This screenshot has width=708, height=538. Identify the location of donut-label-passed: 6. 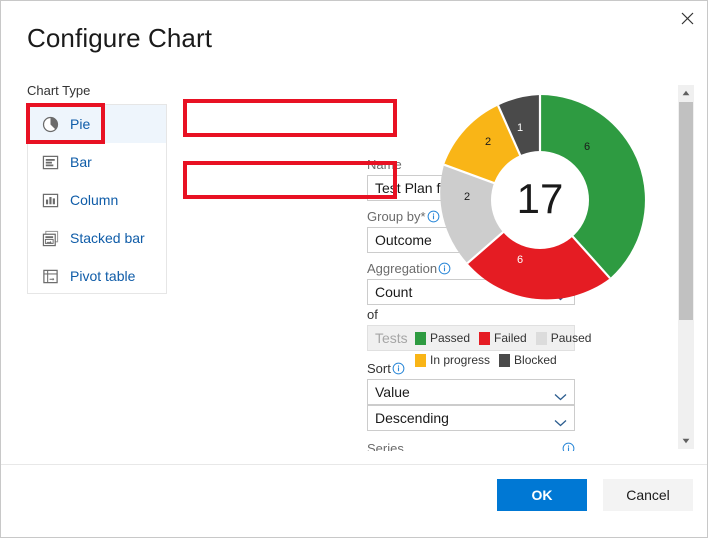
(587, 147).